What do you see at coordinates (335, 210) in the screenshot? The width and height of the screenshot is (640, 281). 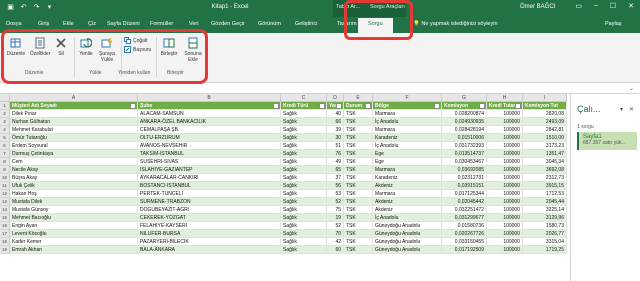 I see `table-cell: 75` at bounding box center [335, 210].